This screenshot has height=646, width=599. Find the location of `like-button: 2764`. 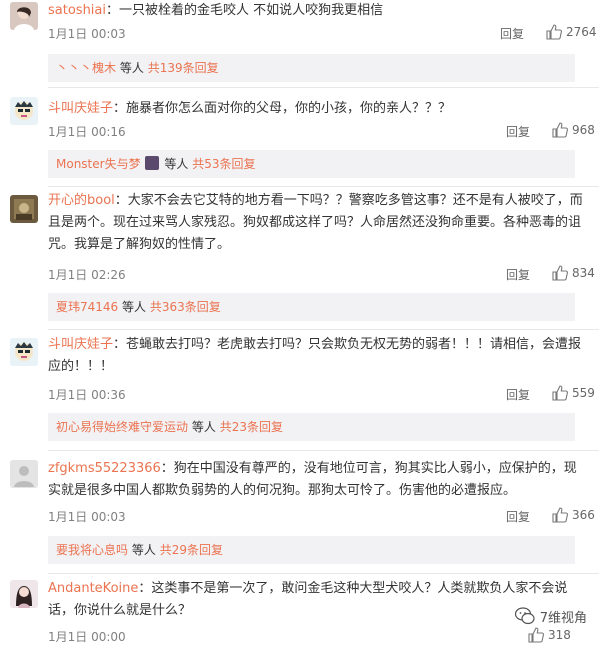

like-button: 2764 is located at coordinates (571, 32).